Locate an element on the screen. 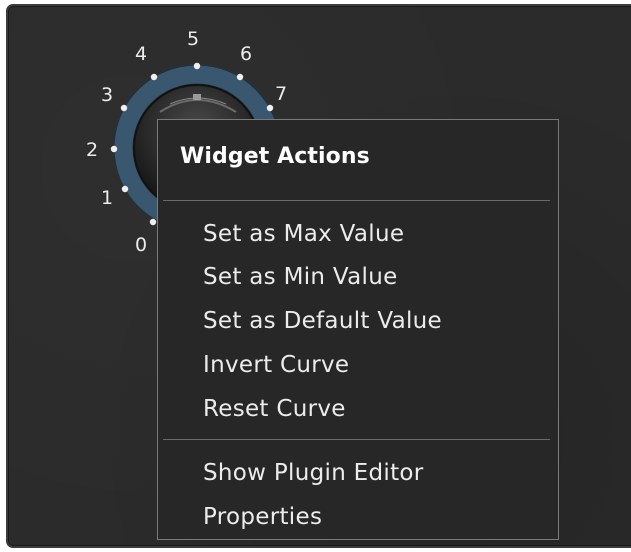 The height and width of the screenshot is (552, 631). scale-label-2: 2 is located at coordinates (92, 150).